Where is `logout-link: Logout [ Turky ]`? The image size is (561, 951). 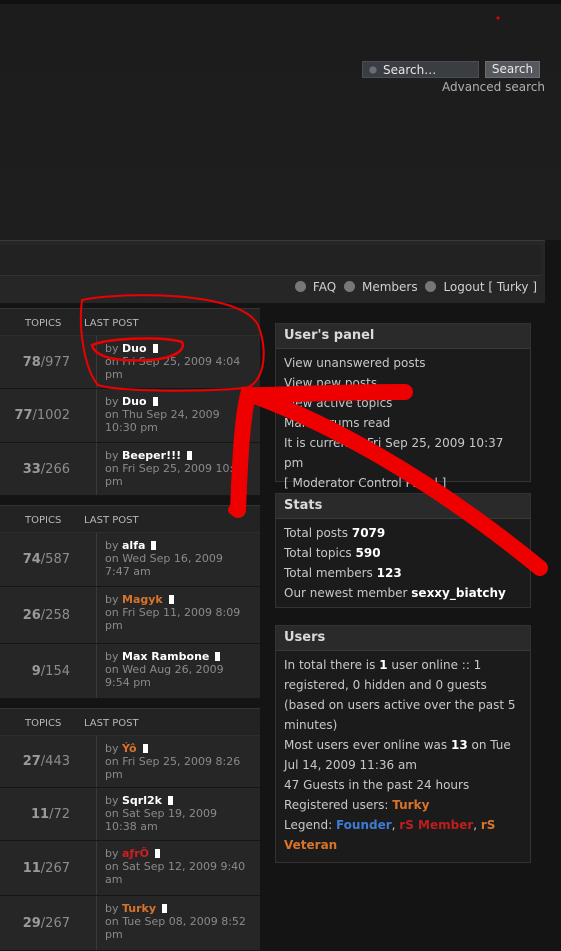 logout-link: Logout [ Turky ] is located at coordinates (481, 287).